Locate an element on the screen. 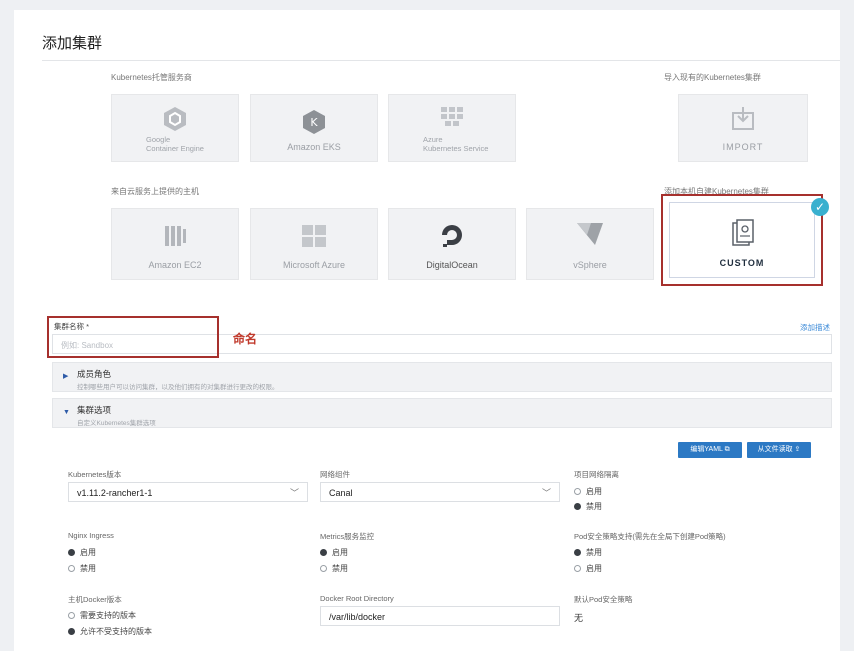  docker-version-option-supported: 需要支持的版本 is located at coordinates (102, 615).